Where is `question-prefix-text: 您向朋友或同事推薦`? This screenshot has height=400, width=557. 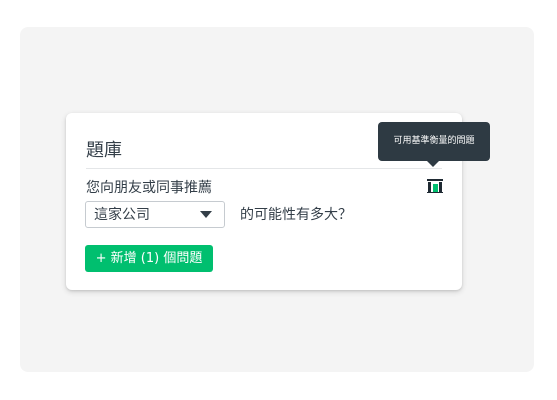
question-prefix-text: 您向朋友或同事推薦 is located at coordinates (149, 188).